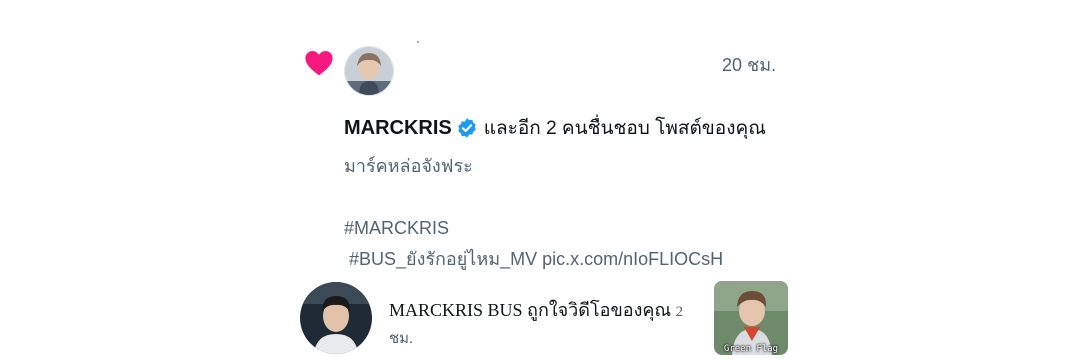 The height and width of the screenshot is (359, 1080). I want to click on verified-badge-icon, so click(467, 128).